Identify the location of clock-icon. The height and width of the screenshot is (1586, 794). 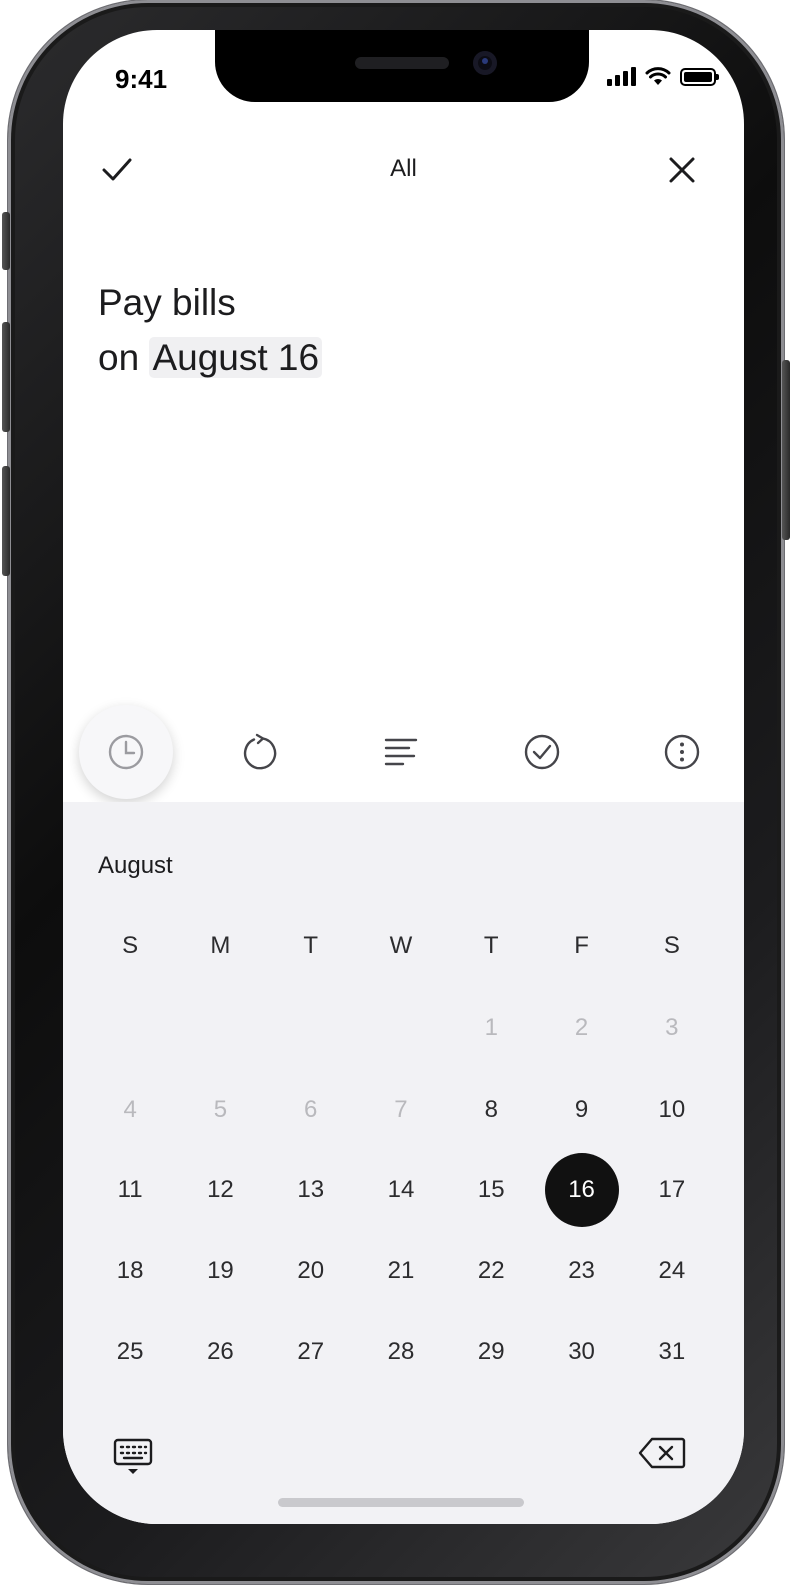
(126, 752).